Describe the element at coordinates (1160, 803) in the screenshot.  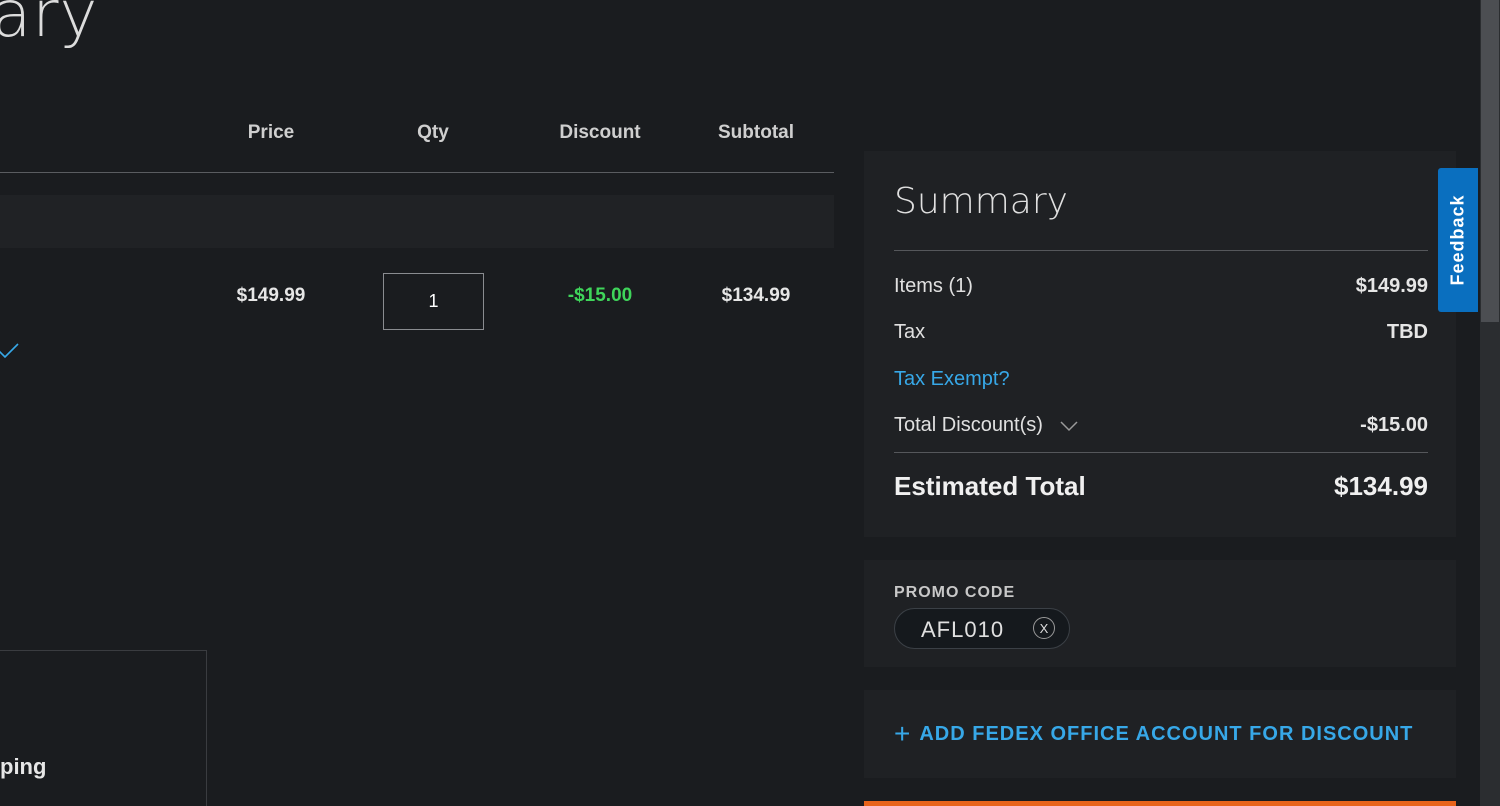
I see `checkout-button-edge` at that location.